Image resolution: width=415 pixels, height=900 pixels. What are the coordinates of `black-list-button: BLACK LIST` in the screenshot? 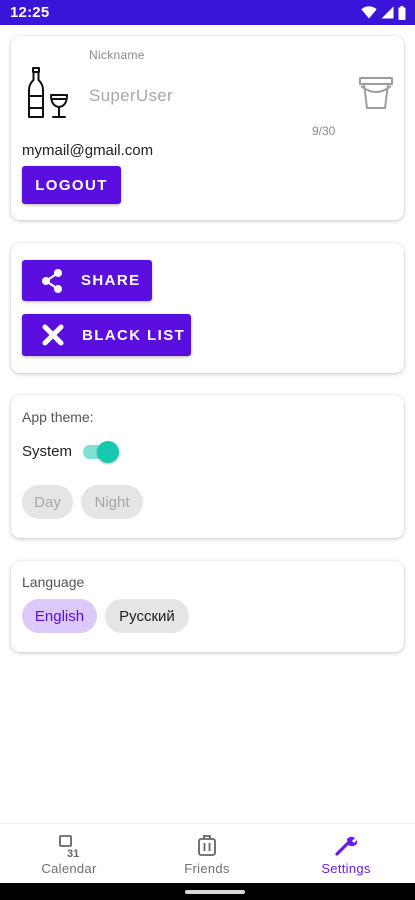 It's located at (106, 335).